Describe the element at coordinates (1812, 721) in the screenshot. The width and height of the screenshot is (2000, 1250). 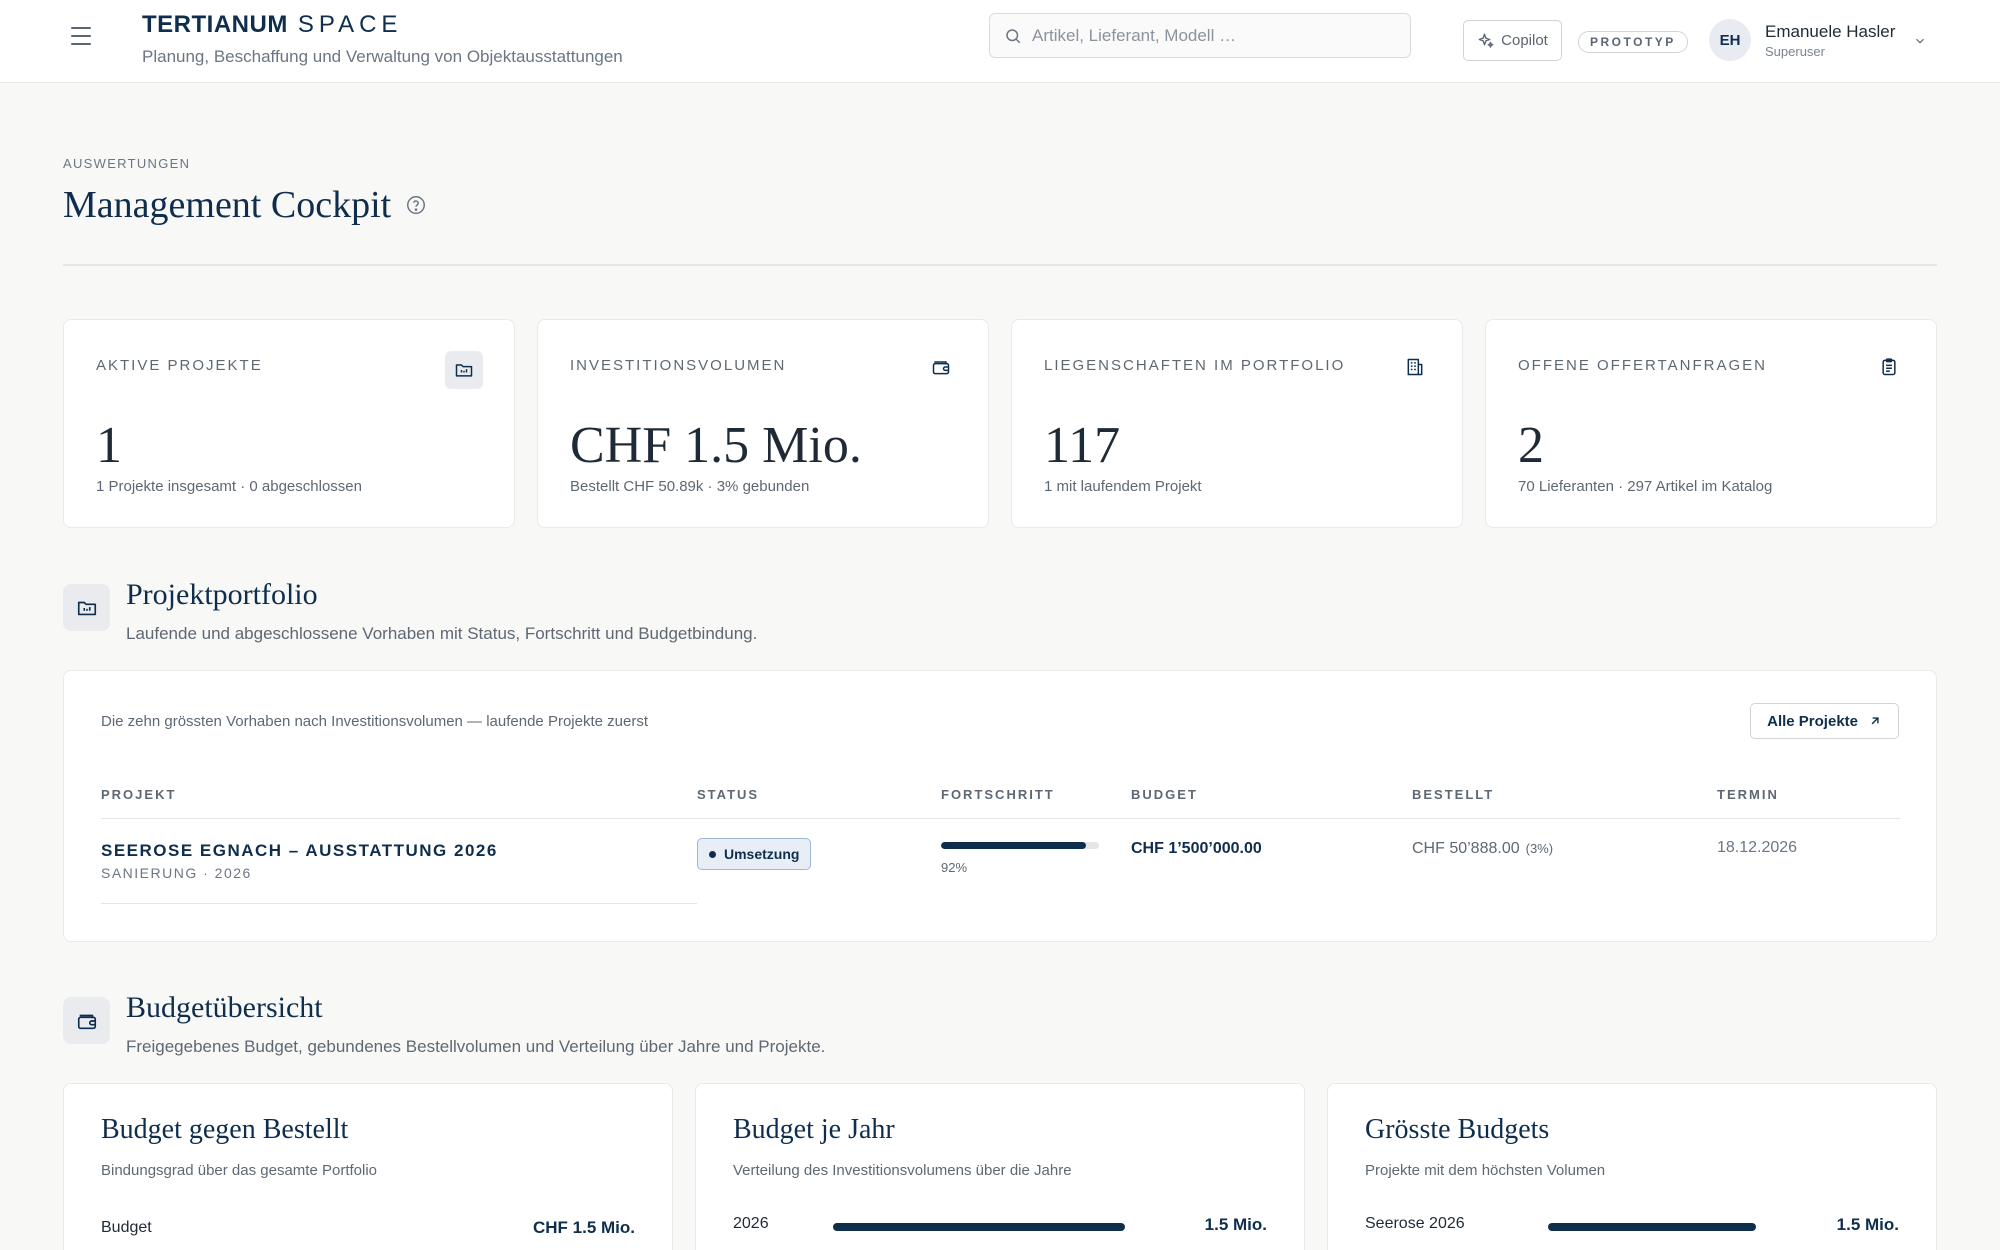
I see `all-projects-label: Alle Projekte` at that location.